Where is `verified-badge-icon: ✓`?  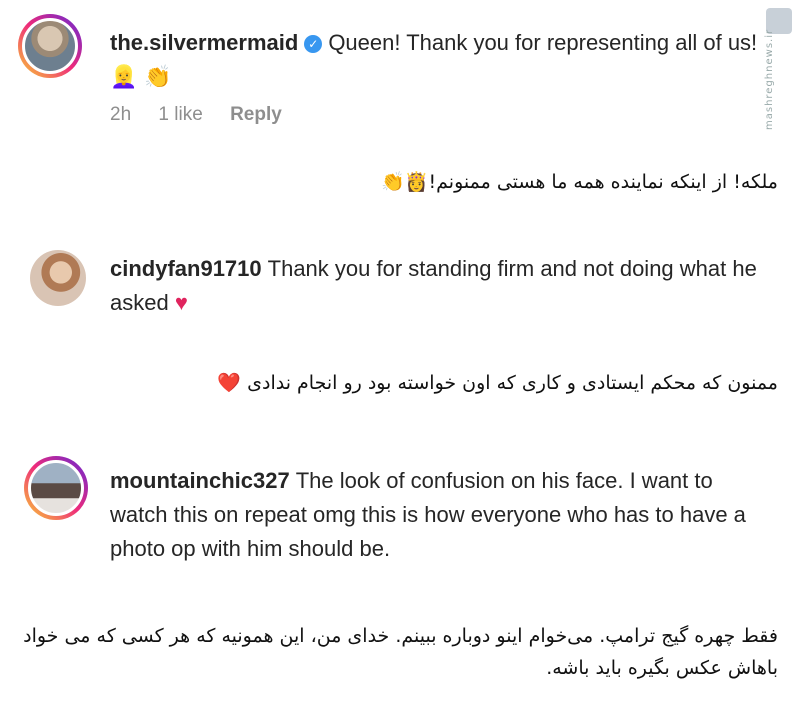 verified-badge-icon: ✓ is located at coordinates (313, 44).